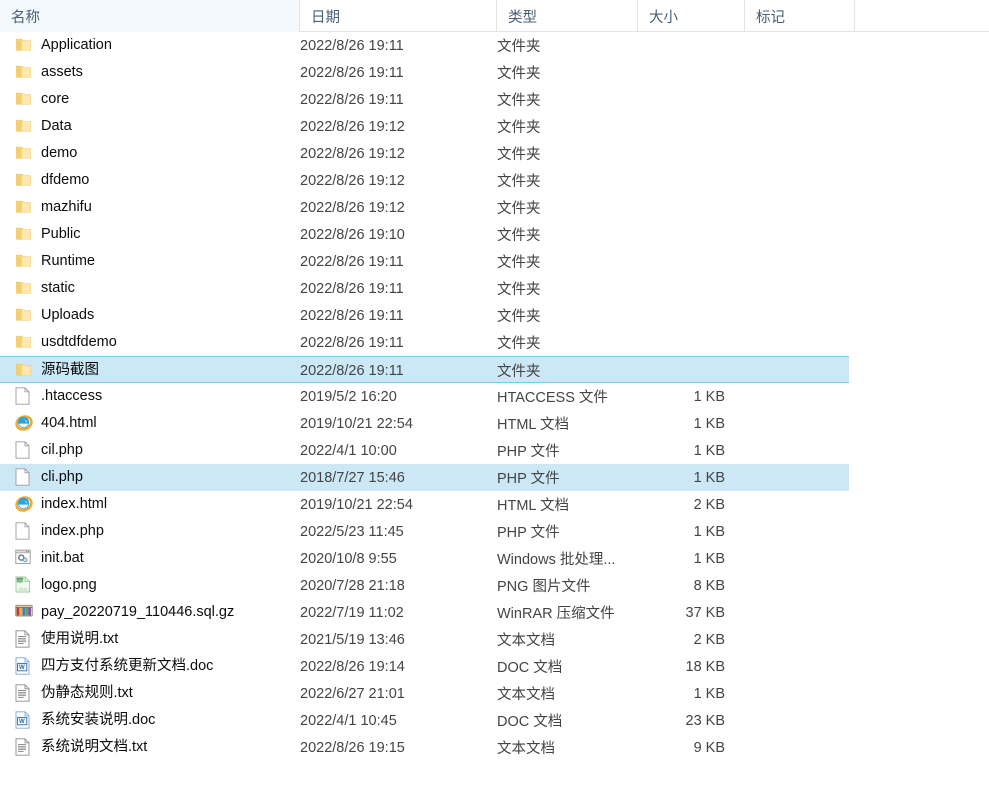 Image resolution: width=989 pixels, height=801 pixels. Describe the element at coordinates (494, 504) in the screenshot. I see `file-row: index.html 2019/10/21 22:54 HTML 文档 2 KB` at that location.